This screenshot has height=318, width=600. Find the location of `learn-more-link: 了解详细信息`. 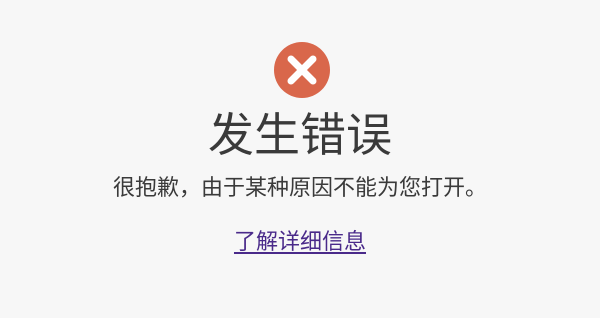

learn-more-link: 了解详细信息 is located at coordinates (300, 242).